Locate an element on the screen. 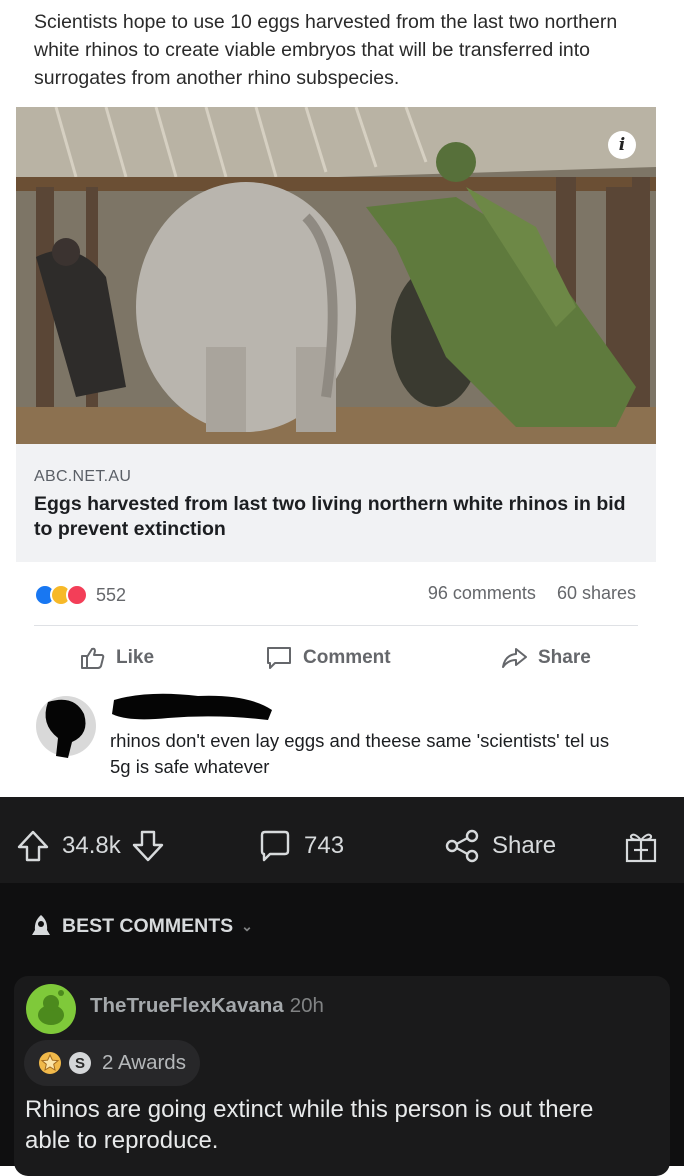  reactions-summary: 552 is located at coordinates (80, 595).